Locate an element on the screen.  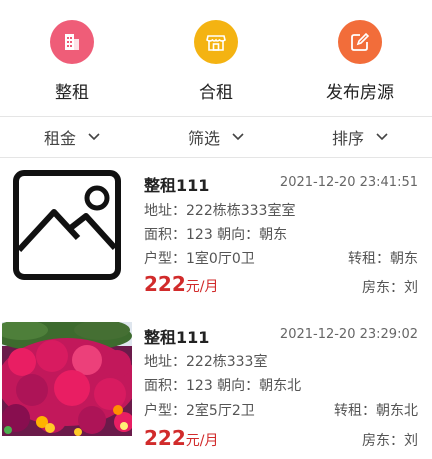
filter-rent: 租金 is located at coordinates (72, 137).